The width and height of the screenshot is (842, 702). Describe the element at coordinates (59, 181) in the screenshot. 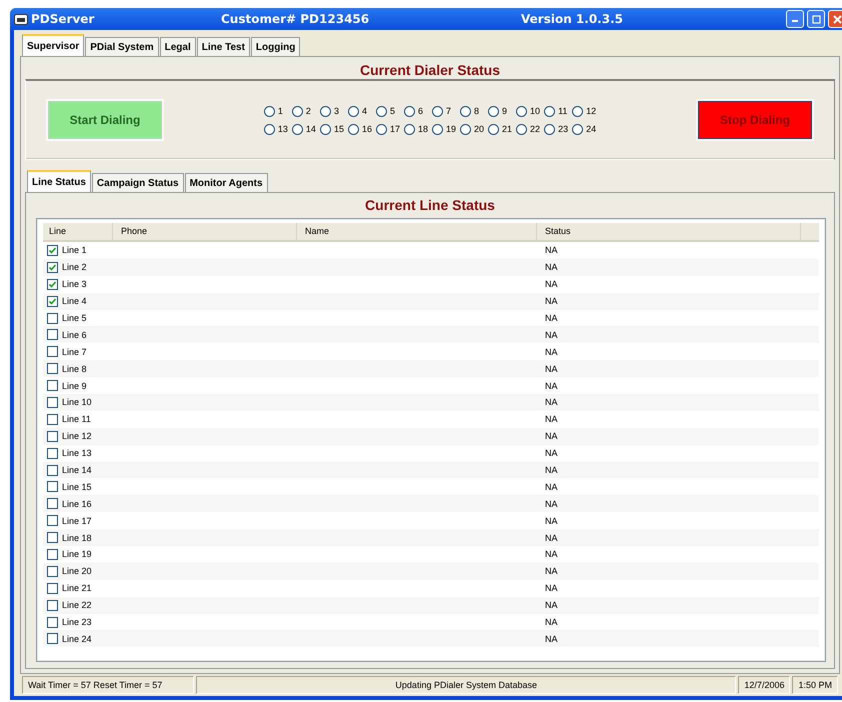

I see `tab: Line Status` at that location.